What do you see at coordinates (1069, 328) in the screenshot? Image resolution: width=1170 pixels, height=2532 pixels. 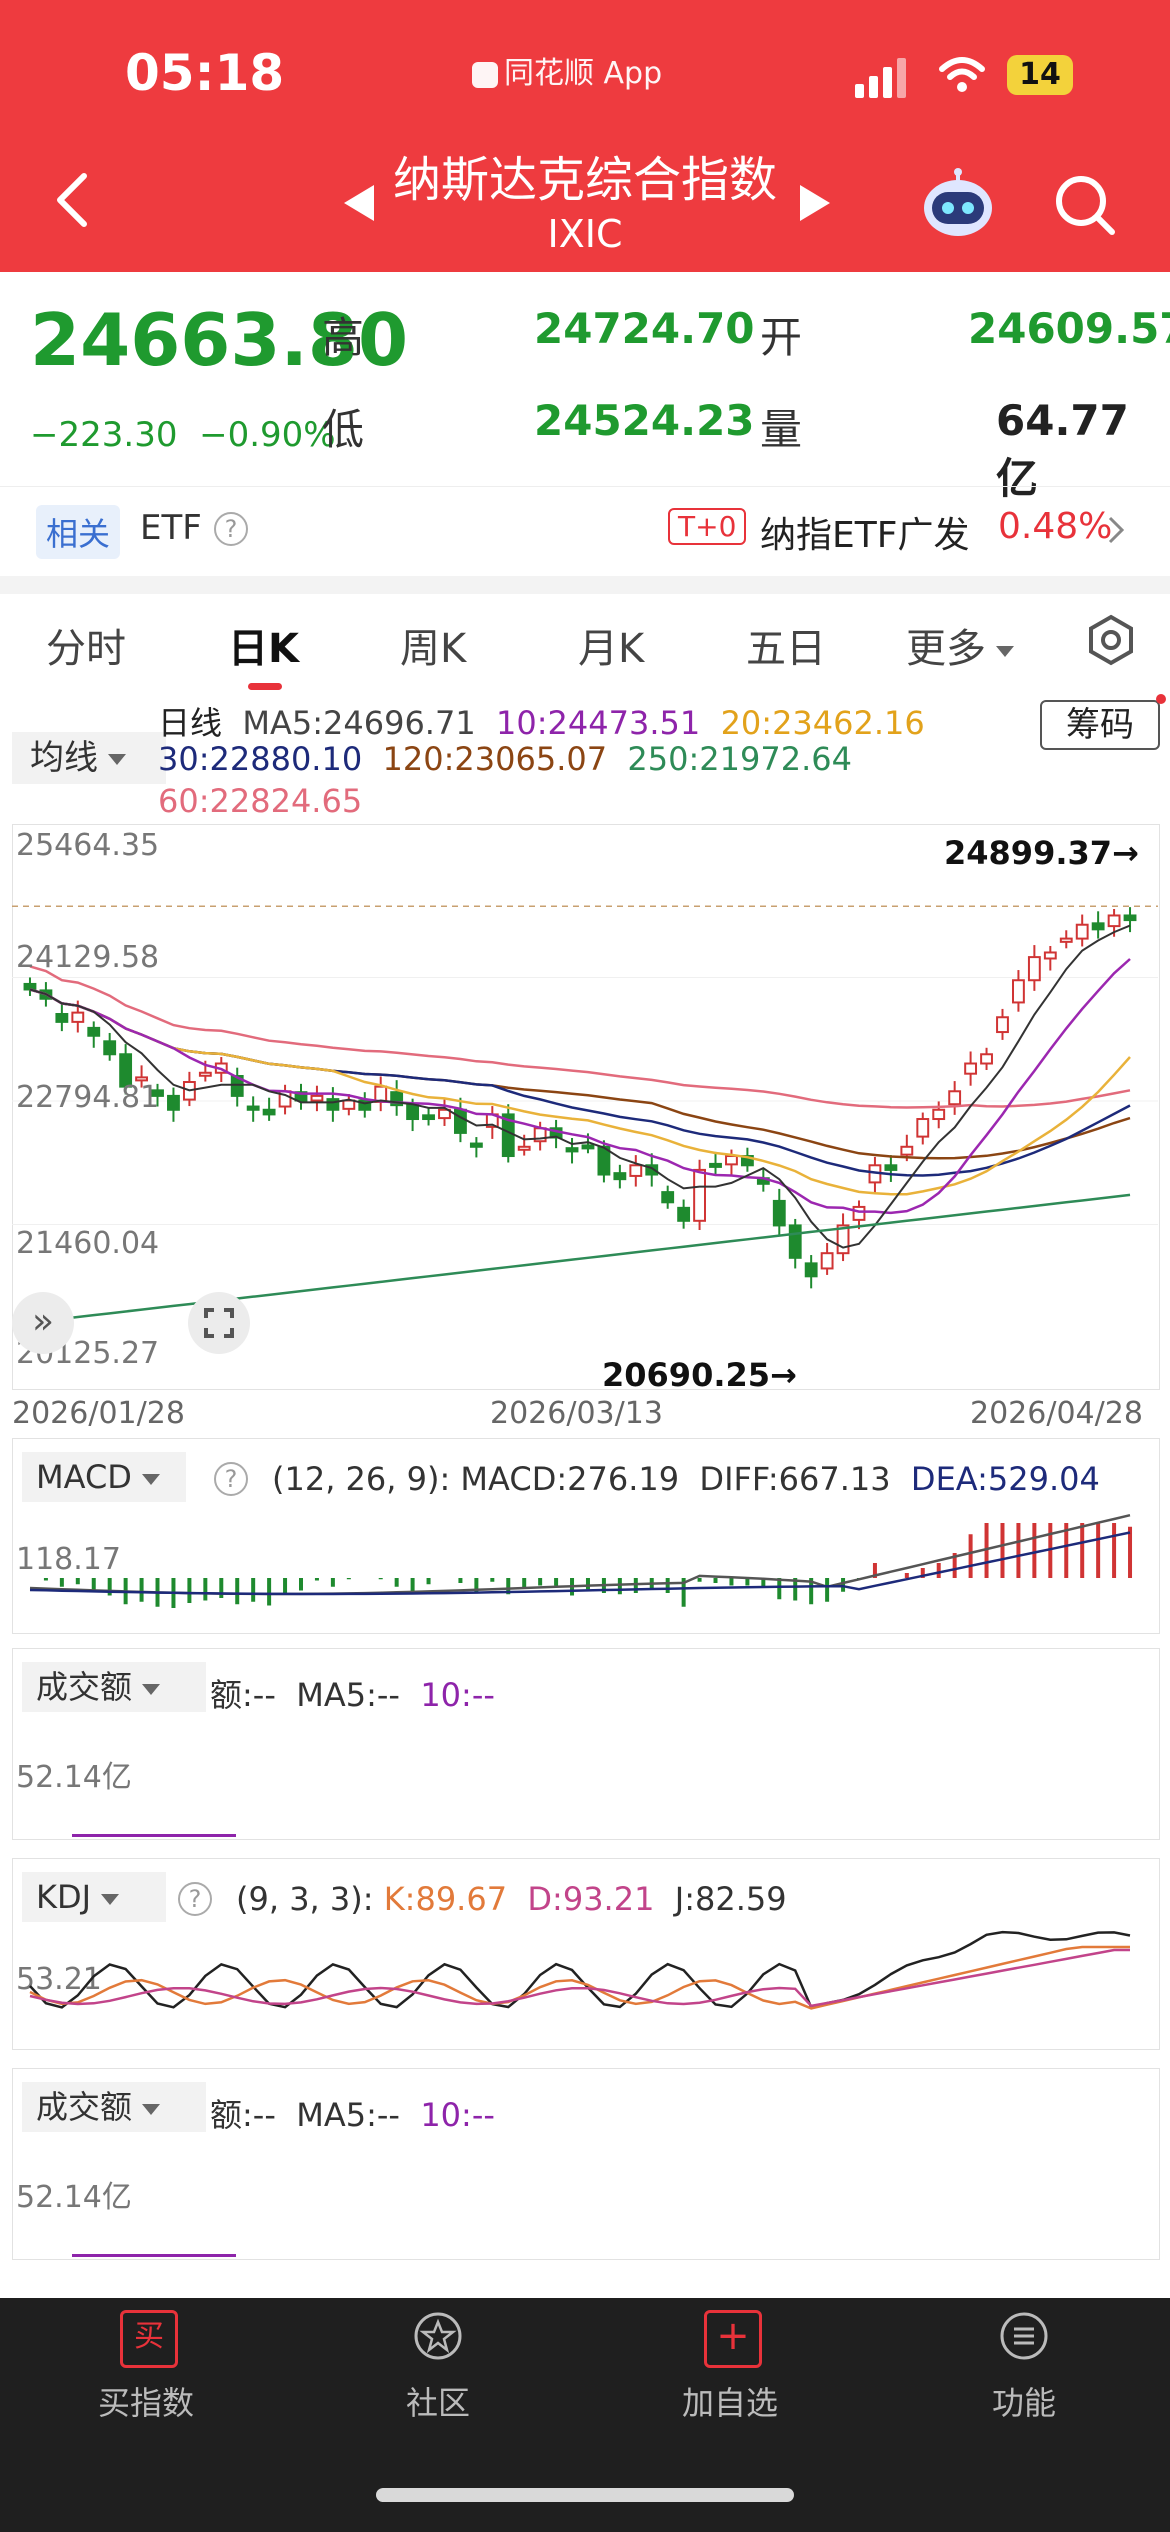 I see `open-value: 24609.57` at bounding box center [1069, 328].